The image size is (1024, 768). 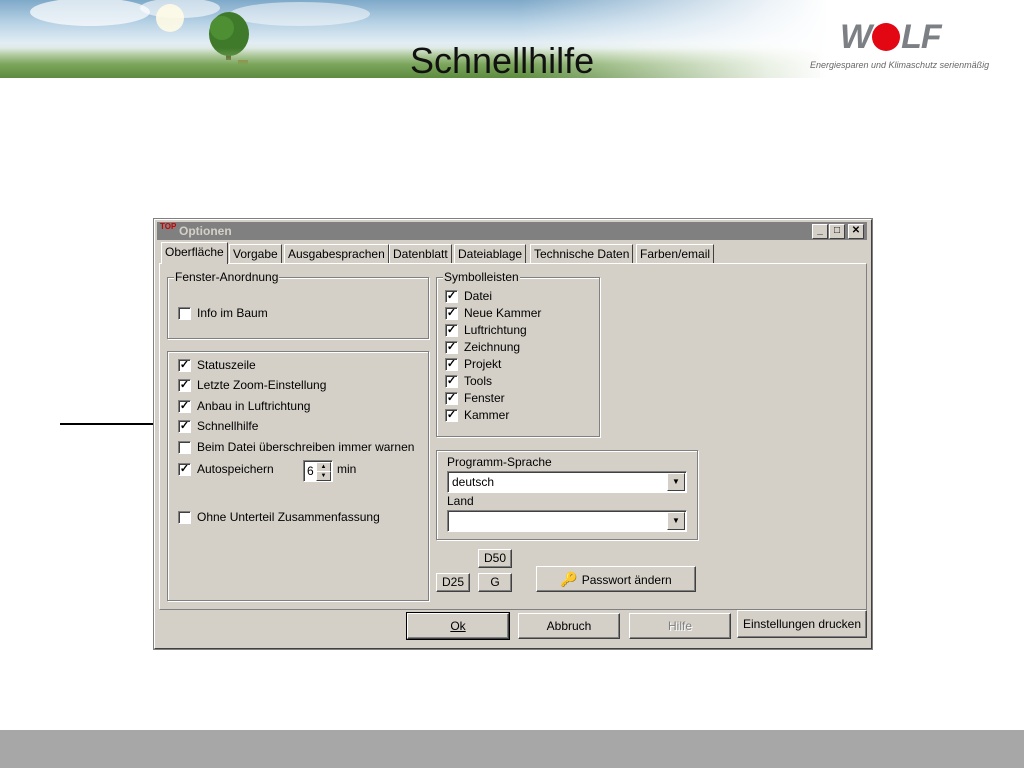 What do you see at coordinates (168, 226) in the screenshot?
I see `app-icon: TOP` at bounding box center [168, 226].